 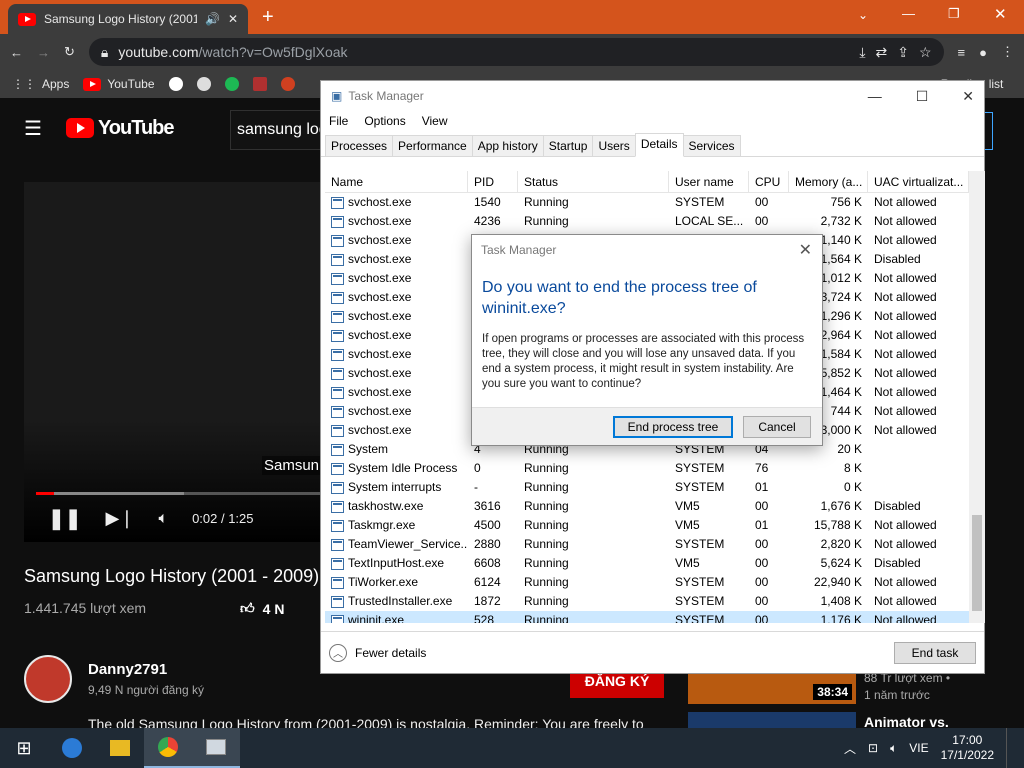 What do you see at coordinates (120, 128) in the screenshot?
I see `youtube-logo: YouTube` at bounding box center [120, 128].